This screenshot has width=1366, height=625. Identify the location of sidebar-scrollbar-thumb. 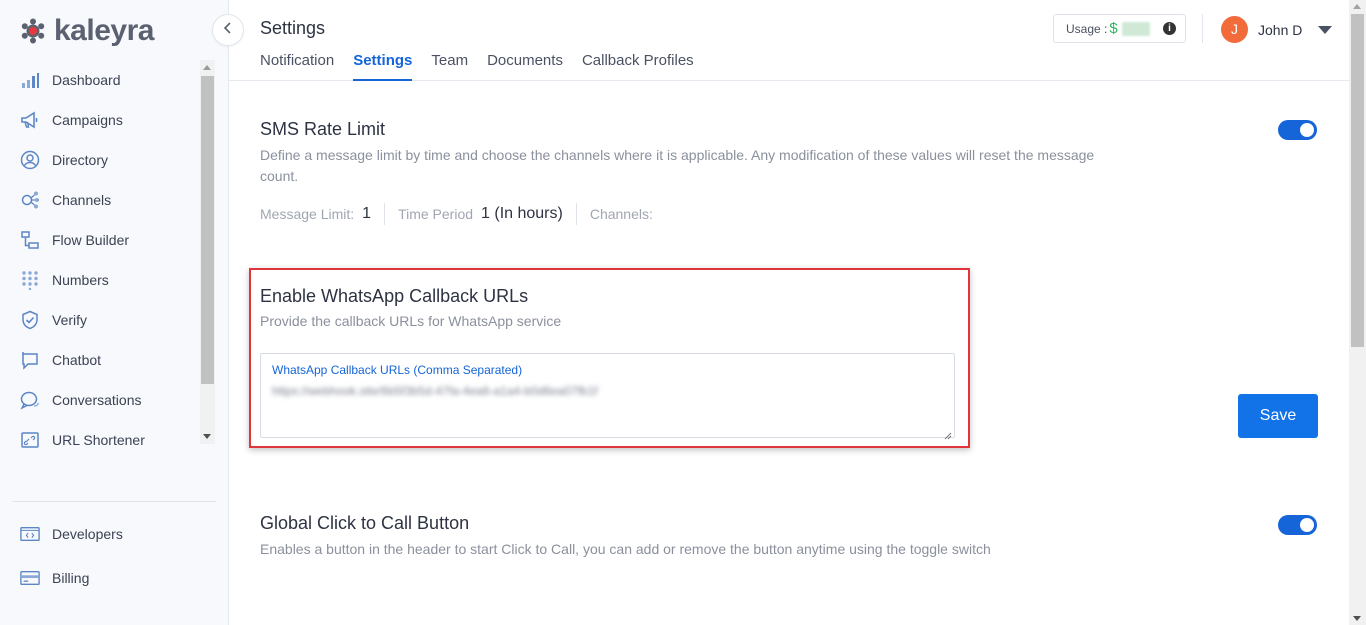
(207, 230).